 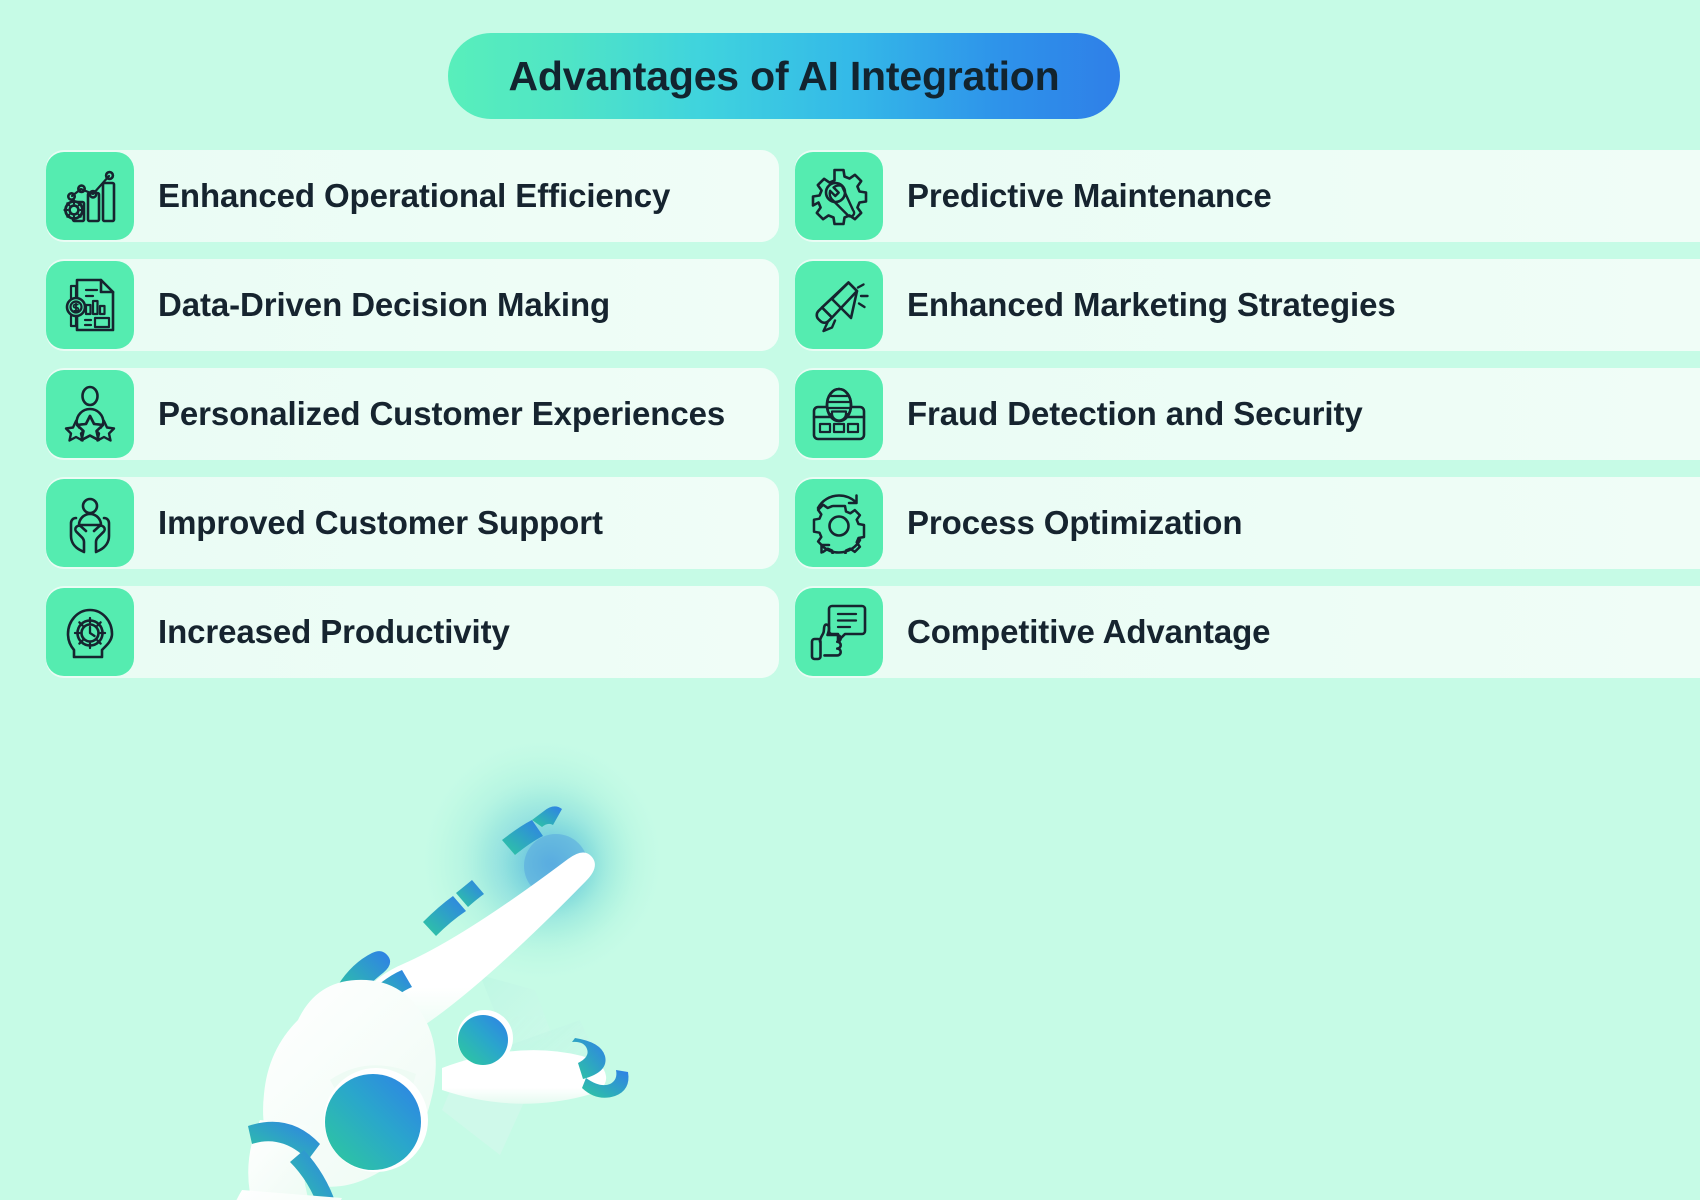 What do you see at coordinates (440, 945) in the screenshot?
I see `robot-hand-pointing-illustration` at bounding box center [440, 945].